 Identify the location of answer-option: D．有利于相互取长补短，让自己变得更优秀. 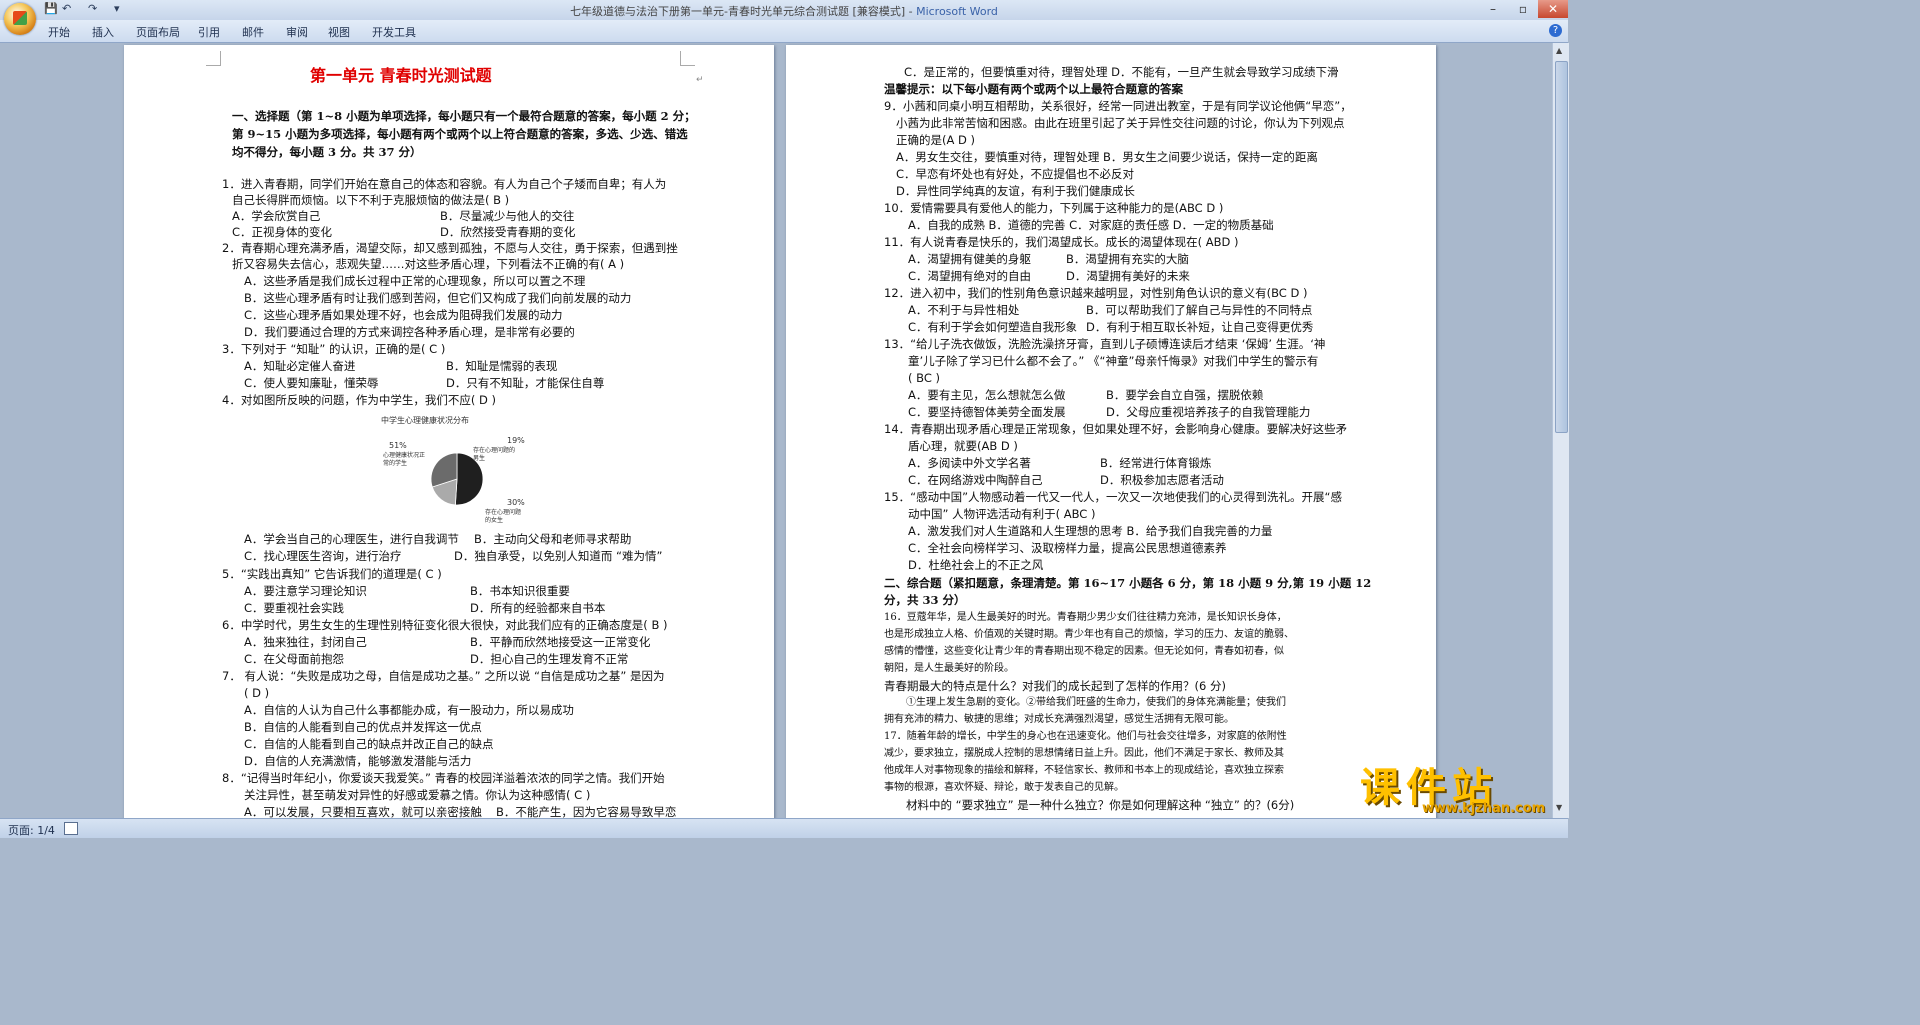
(1200, 327).